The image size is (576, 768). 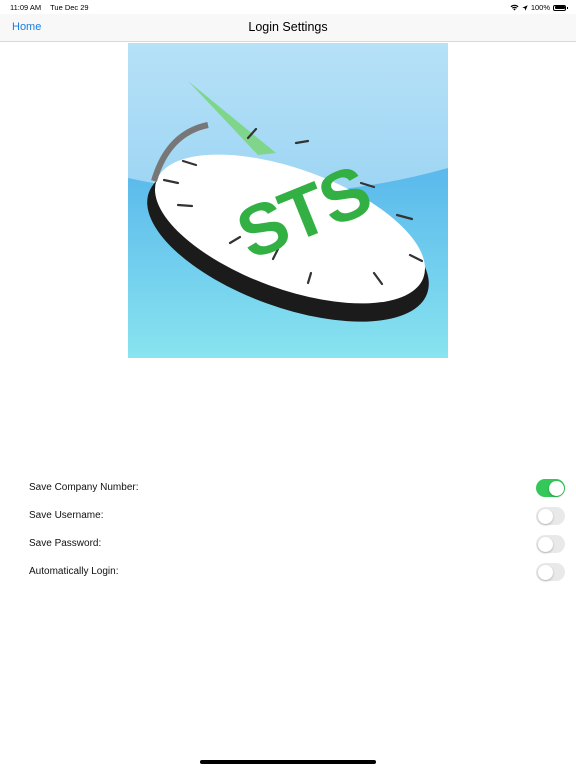 What do you see at coordinates (65, 543) in the screenshot?
I see `setting-label: Save Password:` at bounding box center [65, 543].